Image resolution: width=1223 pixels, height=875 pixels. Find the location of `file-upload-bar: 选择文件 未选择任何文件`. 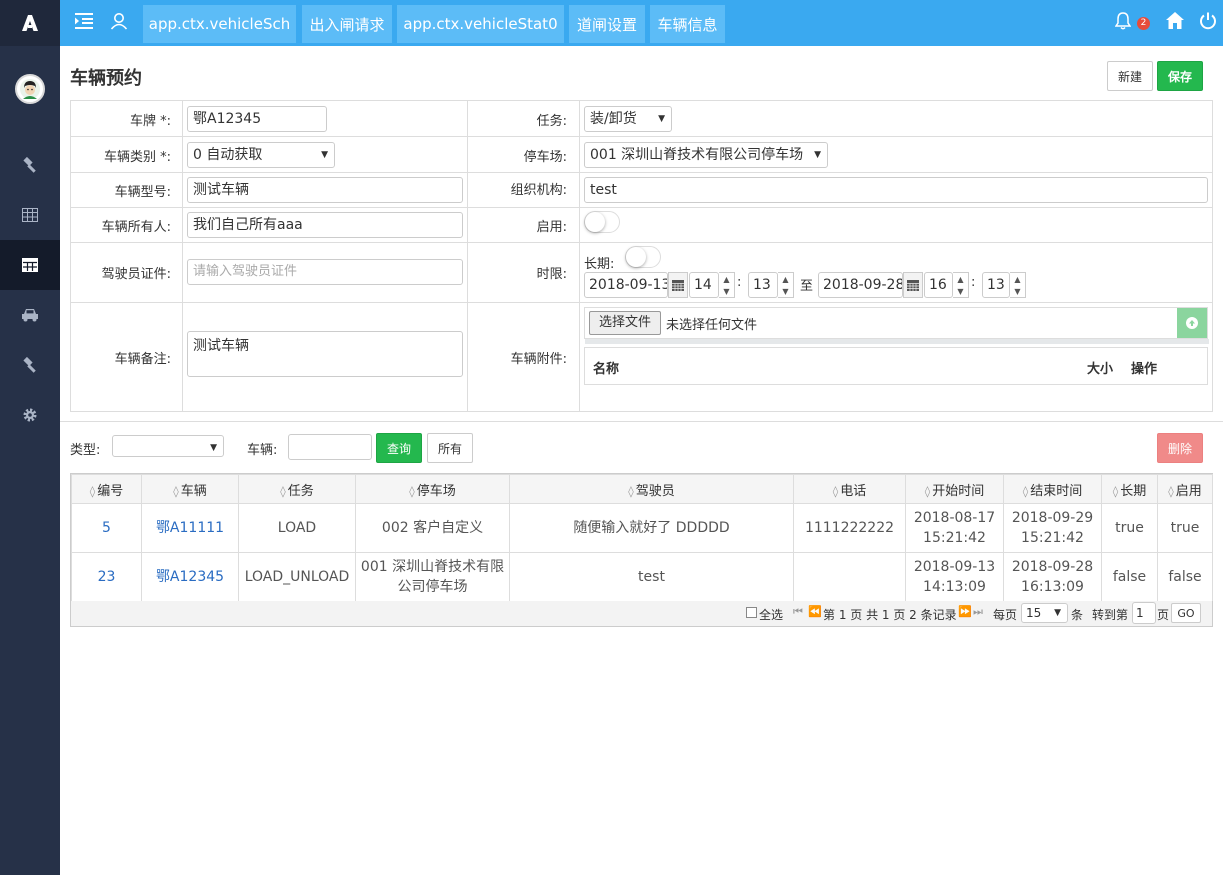

file-upload-bar: 选择文件 未选择任何文件 is located at coordinates (896, 325).